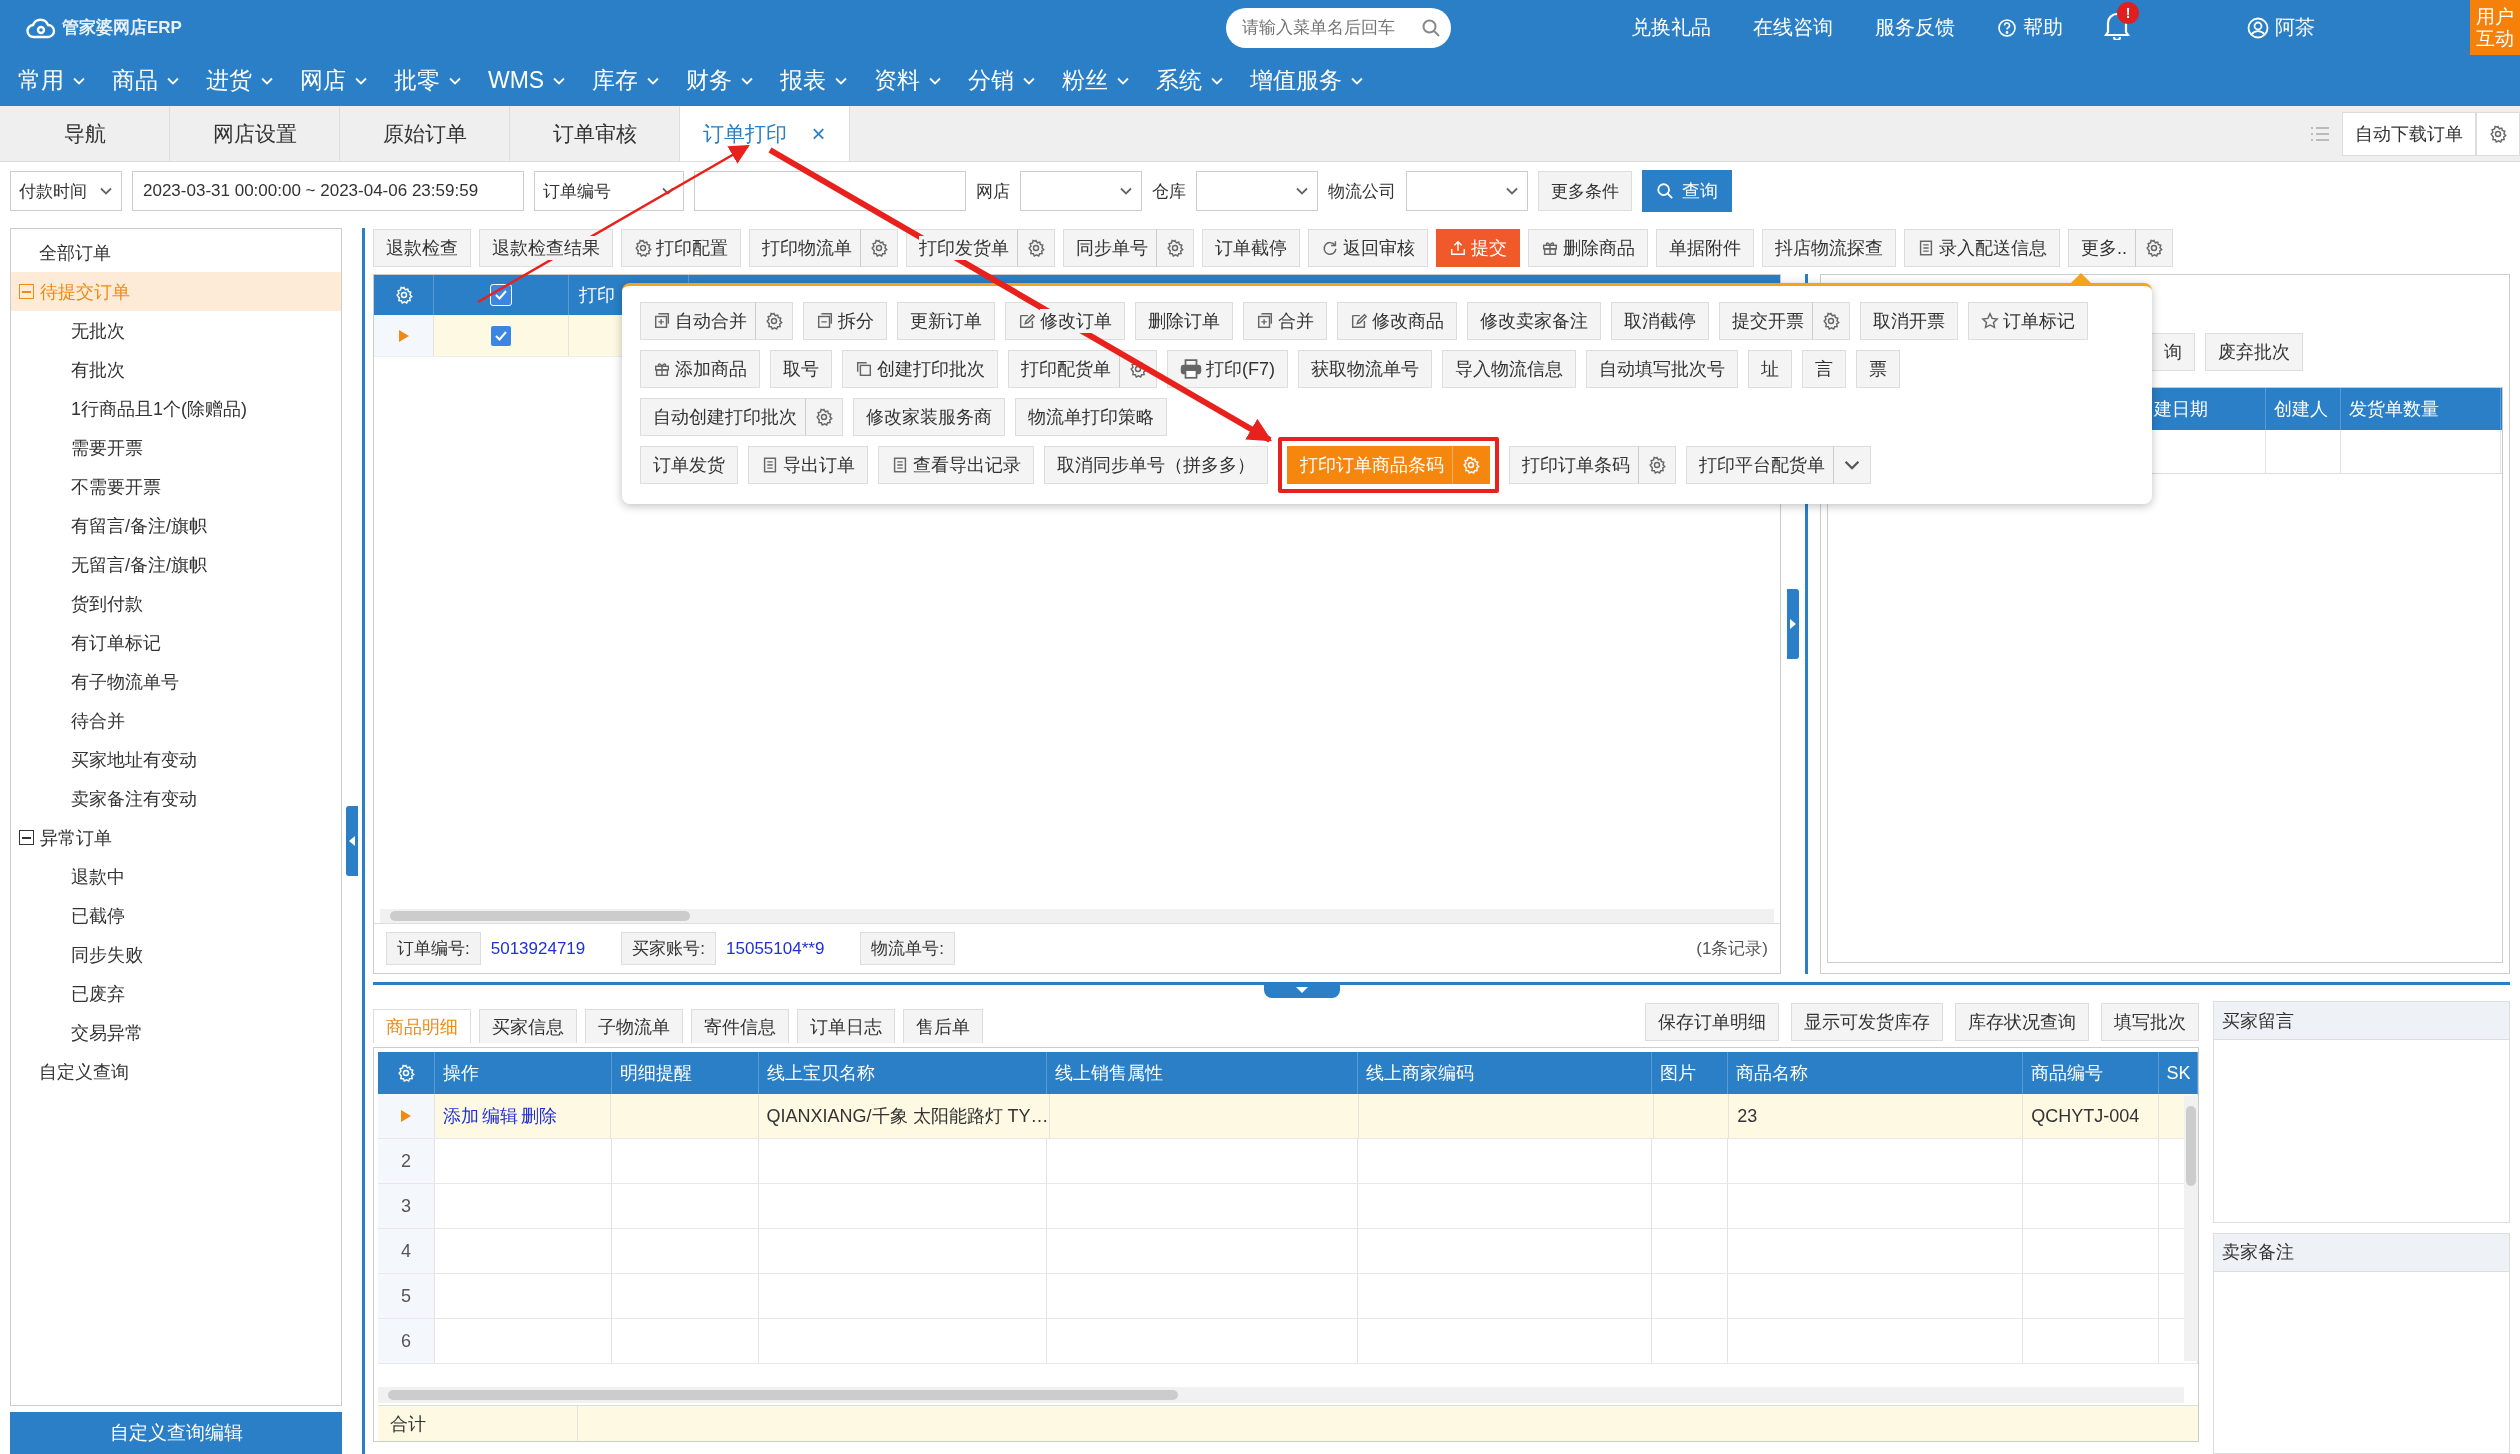 The image size is (2520, 1454). I want to click on toolbar-button: 修改卖家备注, so click(1534, 321).